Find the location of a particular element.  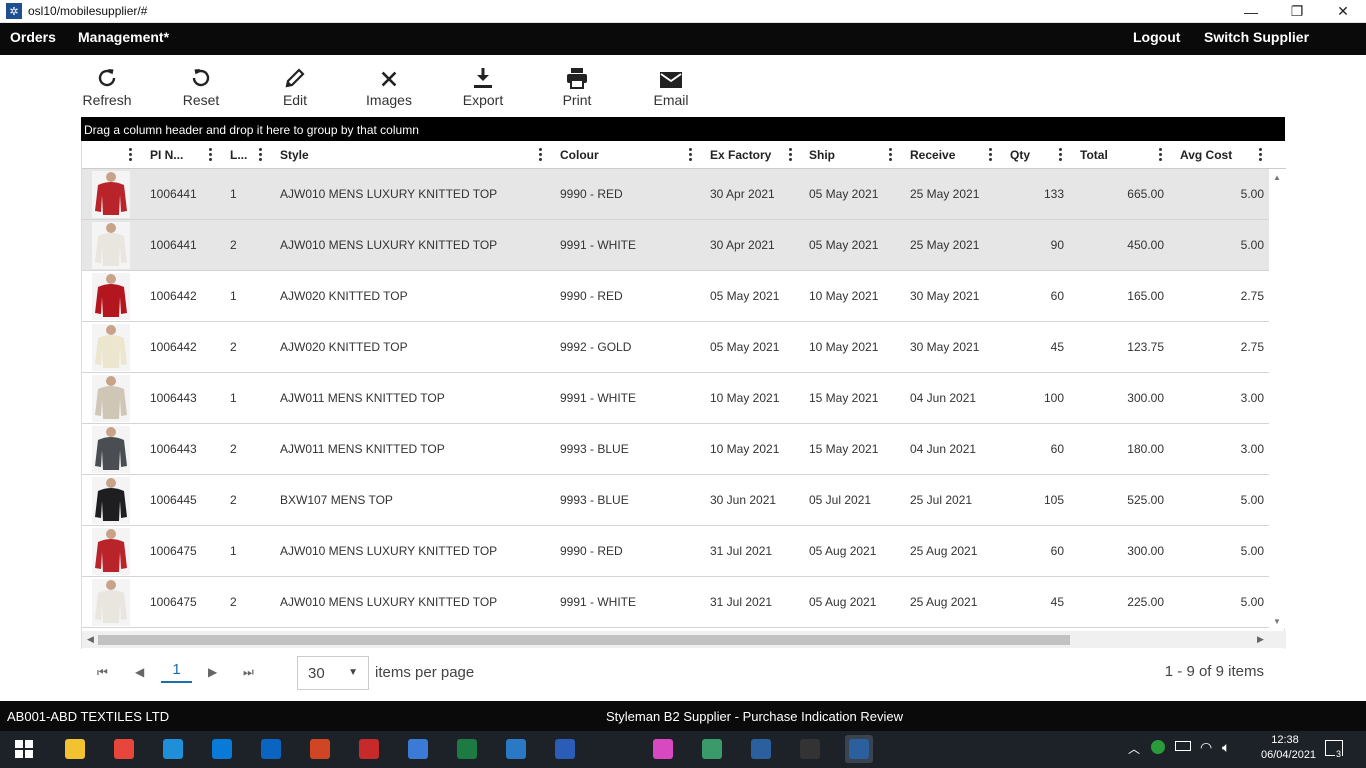

close-window-button: ✕ is located at coordinates (1343, 11).